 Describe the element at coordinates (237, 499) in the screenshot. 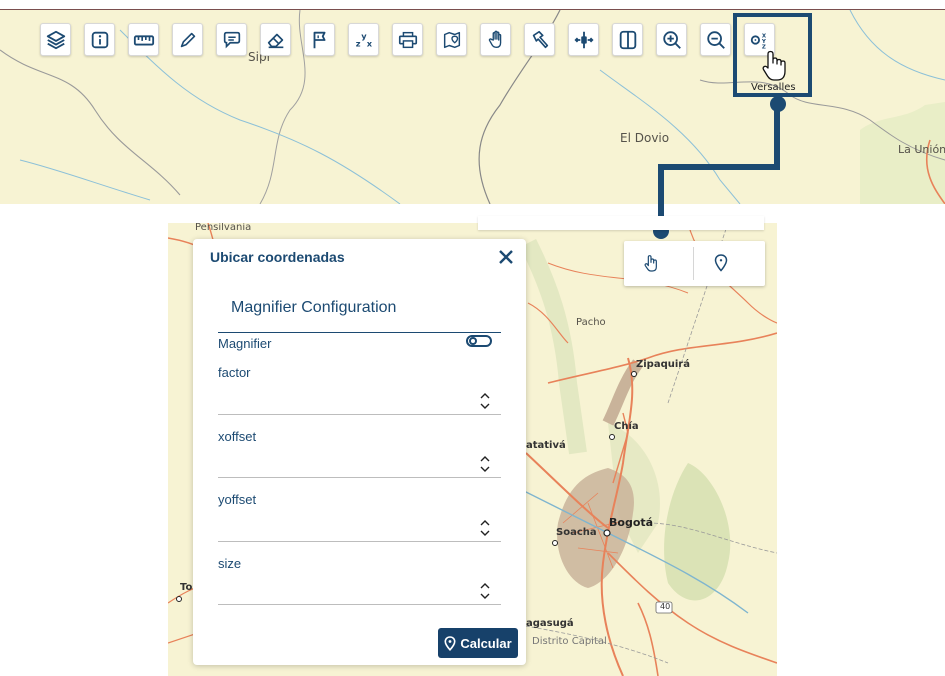

I see `yoffset-label: yoffset` at that location.